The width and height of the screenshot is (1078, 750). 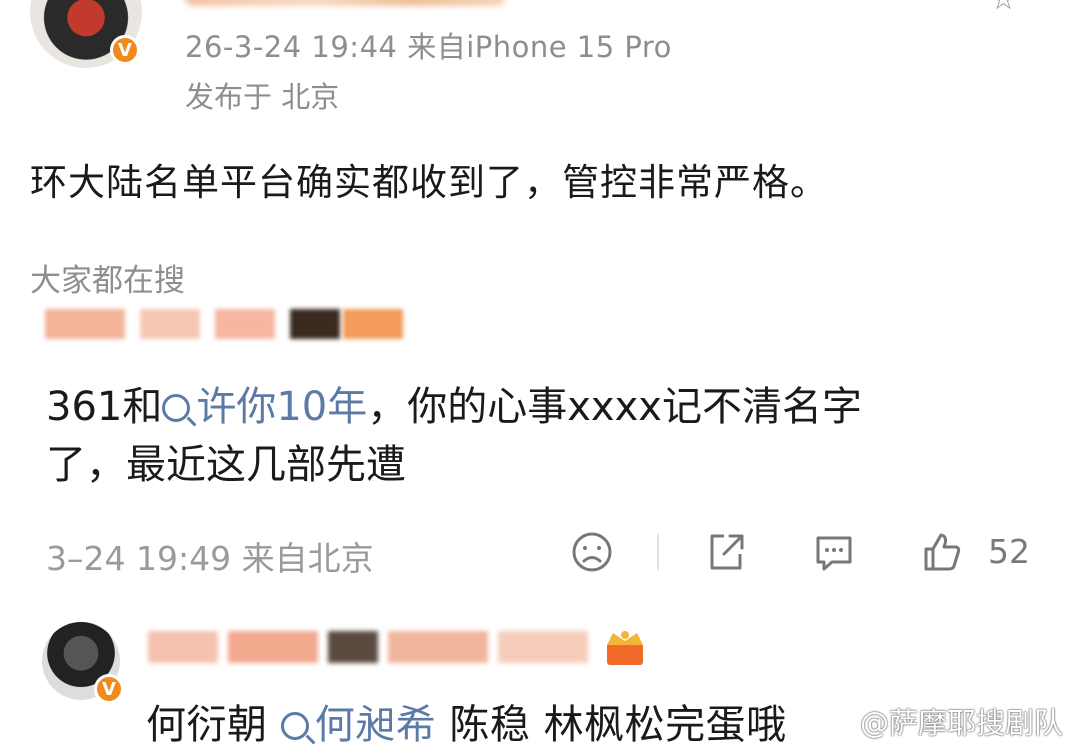 I want to click on topic-link: 许你10年, so click(x=264, y=407).